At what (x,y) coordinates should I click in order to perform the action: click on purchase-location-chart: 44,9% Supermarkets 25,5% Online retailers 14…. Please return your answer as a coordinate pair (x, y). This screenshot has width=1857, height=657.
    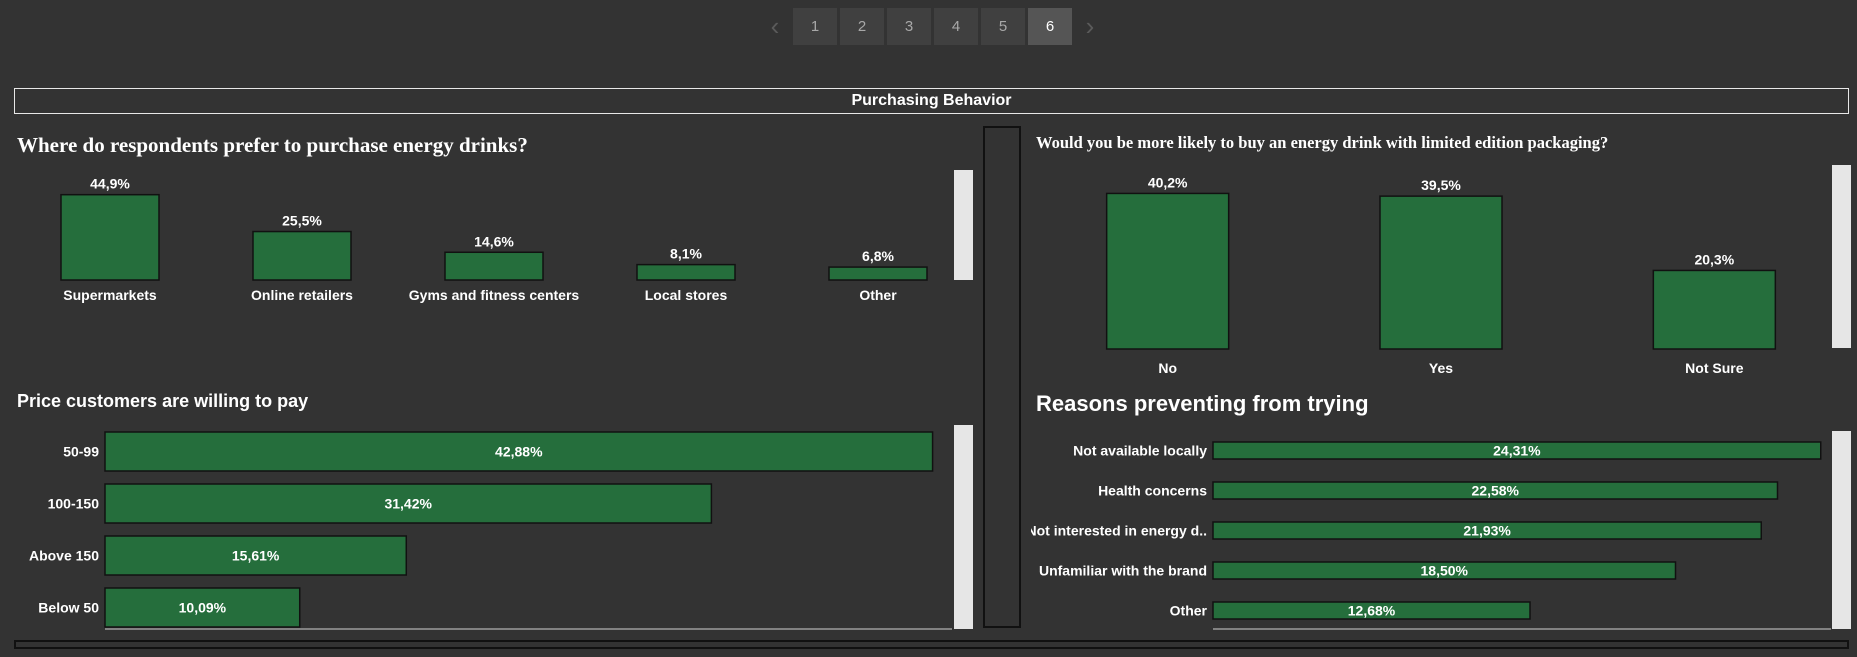
    Looking at the image, I should click on (494, 239).